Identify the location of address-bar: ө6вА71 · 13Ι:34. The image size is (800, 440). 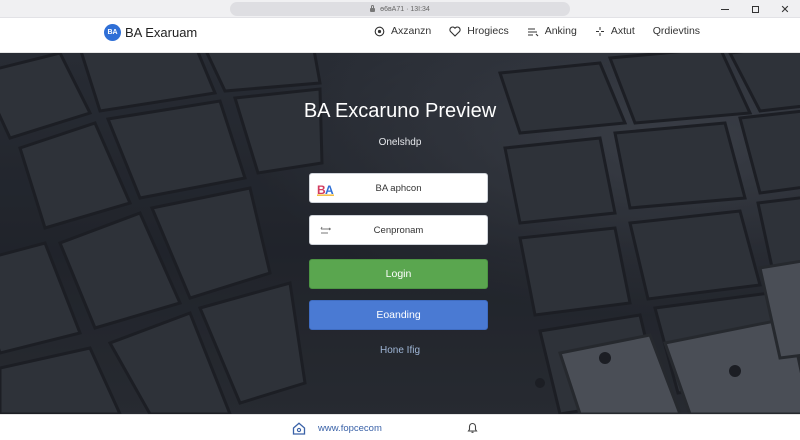
(400, 9).